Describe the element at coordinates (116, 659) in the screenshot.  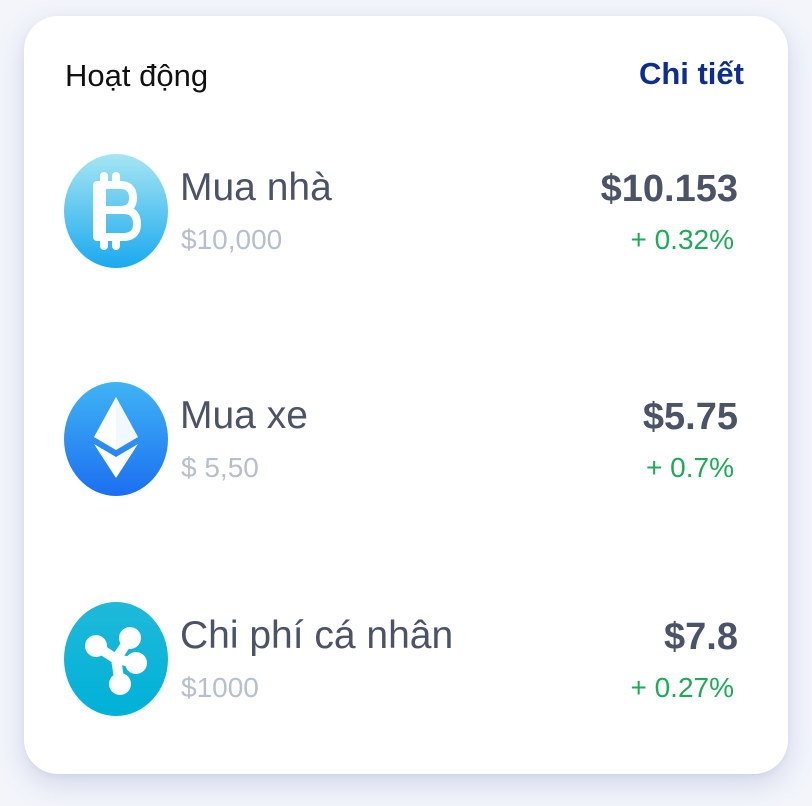
I see `ripple-icon` at that location.